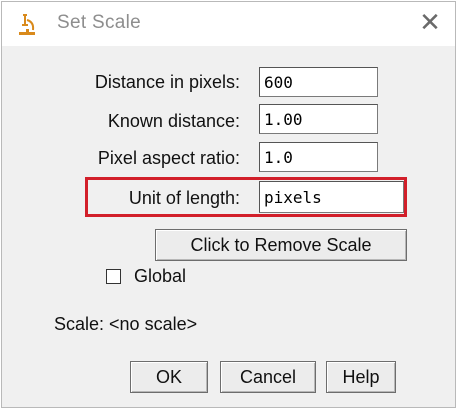 The height and width of the screenshot is (410, 458). What do you see at coordinates (113, 276) in the screenshot?
I see `global-checkbox` at bounding box center [113, 276].